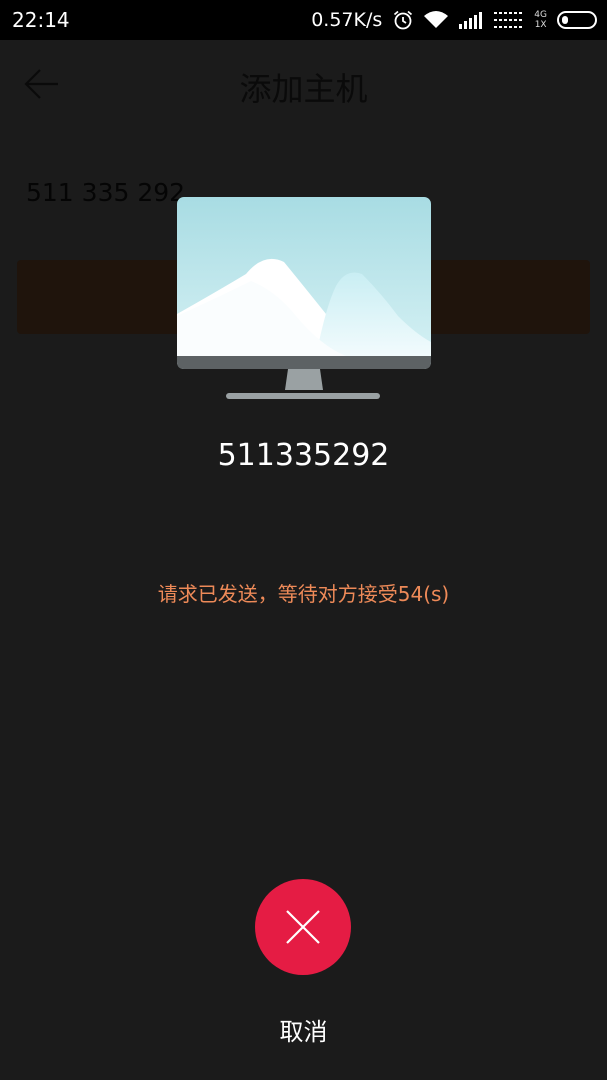 The width and height of the screenshot is (607, 1080). Describe the element at coordinates (303, 1029) in the screenshot. I see `cancel-label: 取消` at that location.